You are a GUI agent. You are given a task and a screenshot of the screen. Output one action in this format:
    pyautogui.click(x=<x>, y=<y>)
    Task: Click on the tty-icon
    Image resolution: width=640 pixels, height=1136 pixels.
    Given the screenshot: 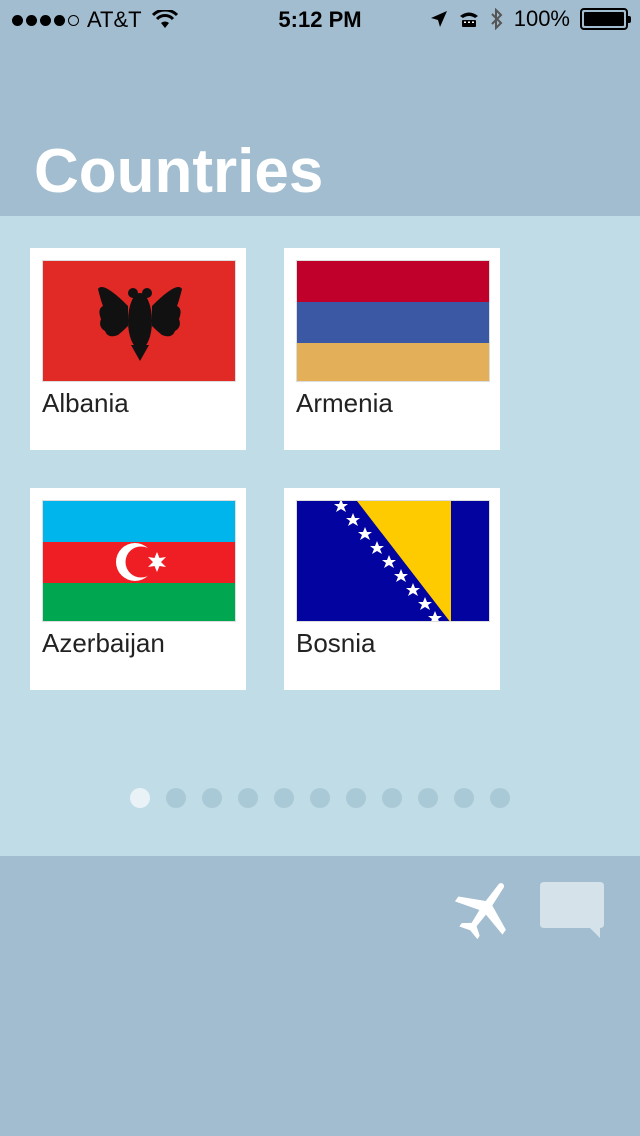 What is the action you would take?
    pyautogui.click(x=468, y=19)
    